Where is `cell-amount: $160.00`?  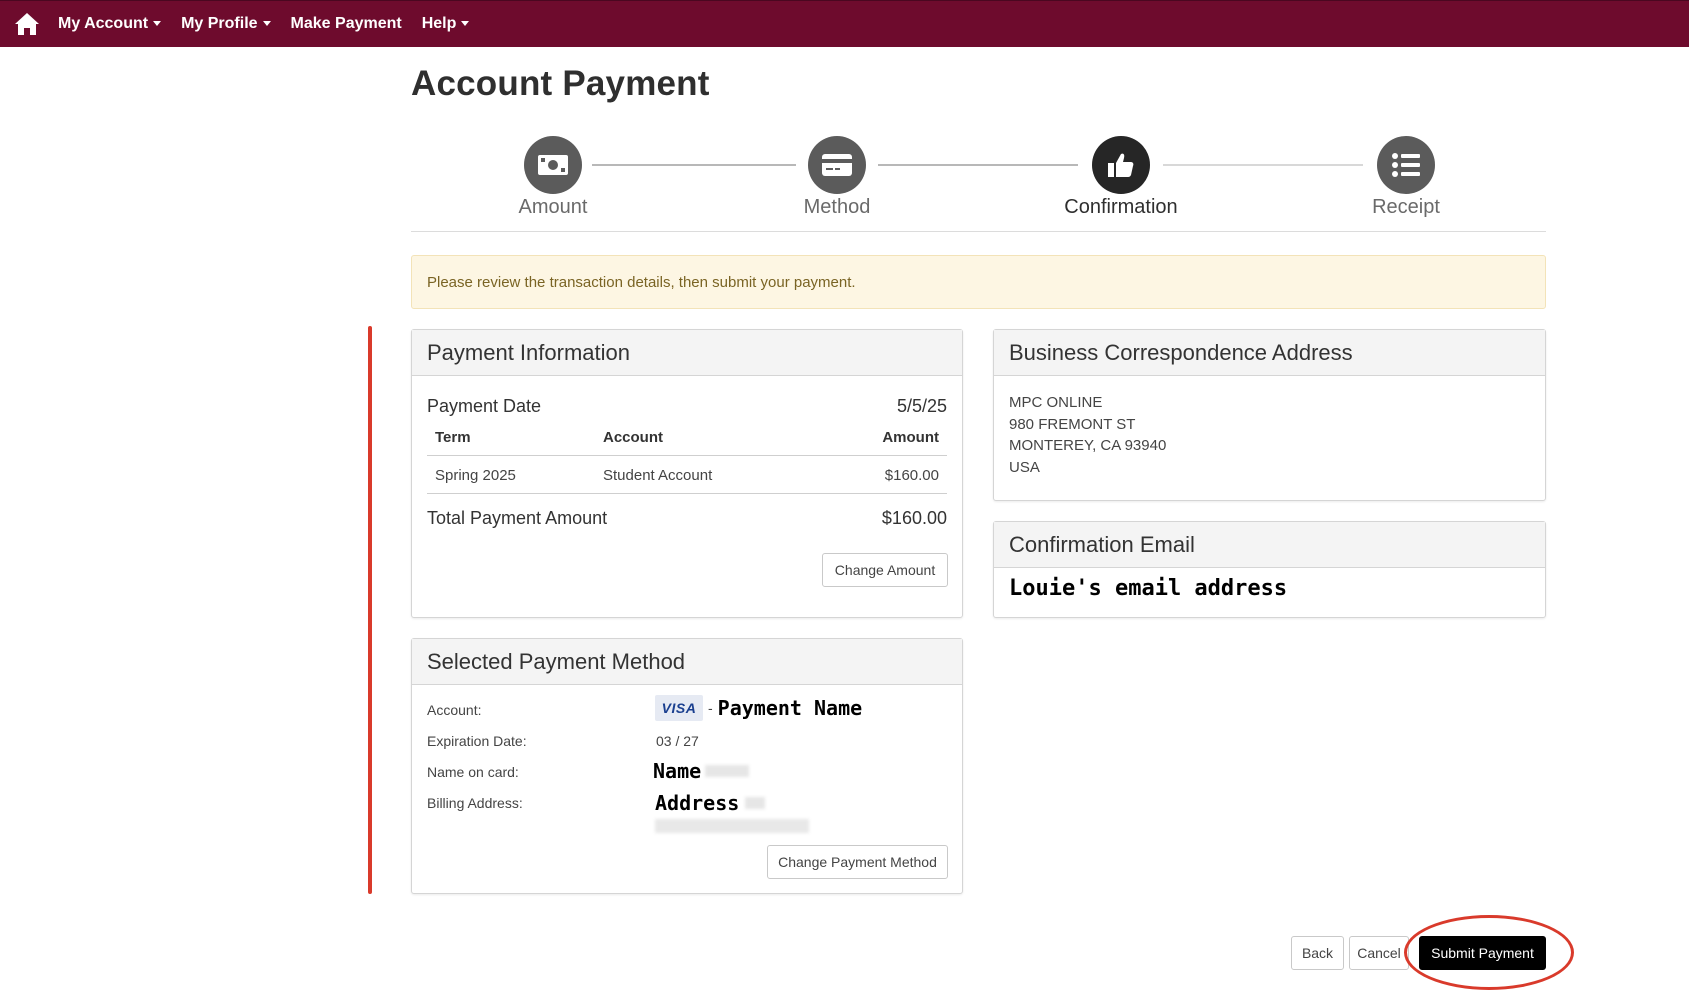
cell-amount: $160.00 is located at coordinates (882, 474).